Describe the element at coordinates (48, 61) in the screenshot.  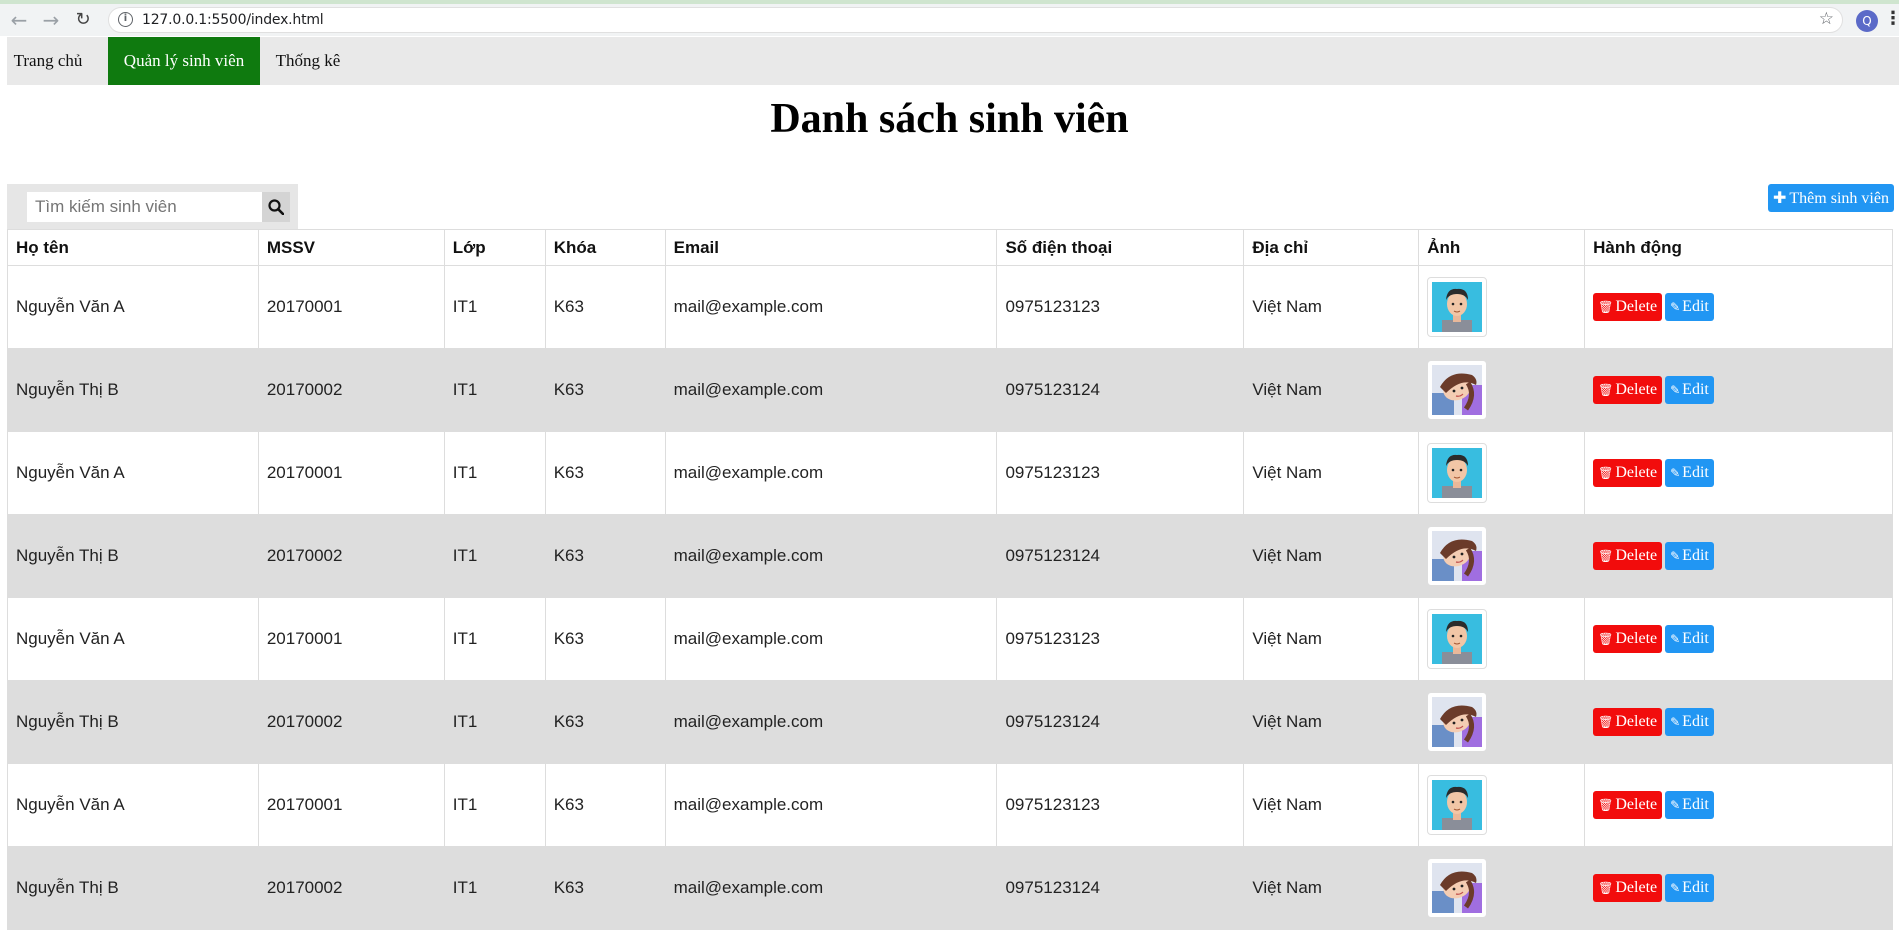
I see `nav-item-home: Trang chủ` at that location.